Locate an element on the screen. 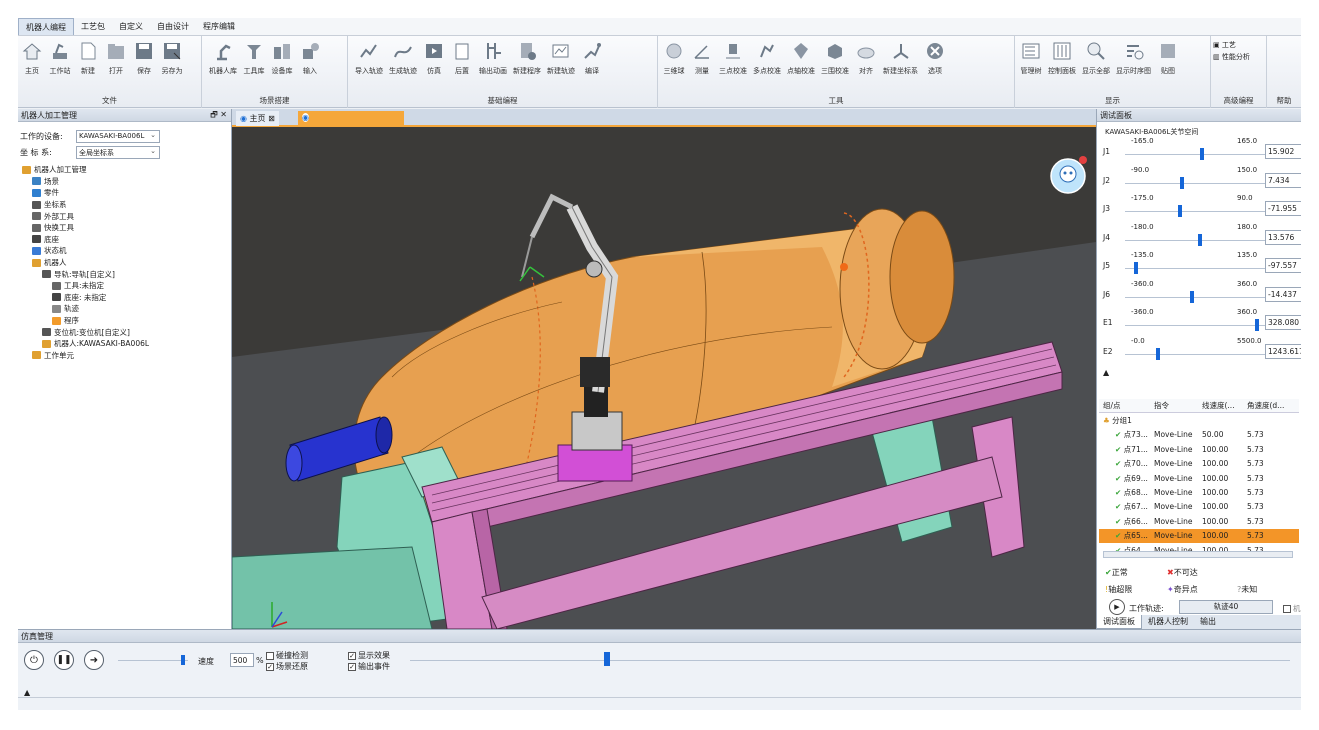 This screenshot has width=1319, height=730. tool-library-button: 工具库 is located at coordinates (254, 58).